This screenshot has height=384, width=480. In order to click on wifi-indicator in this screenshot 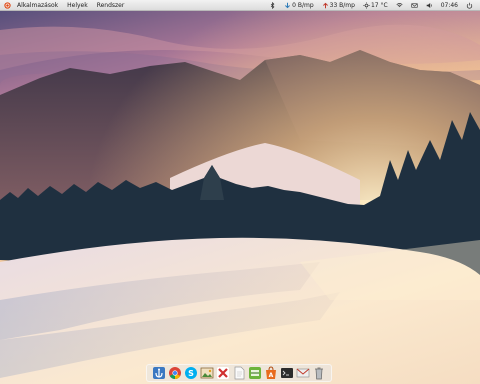, I will do `click(399, 5)`.